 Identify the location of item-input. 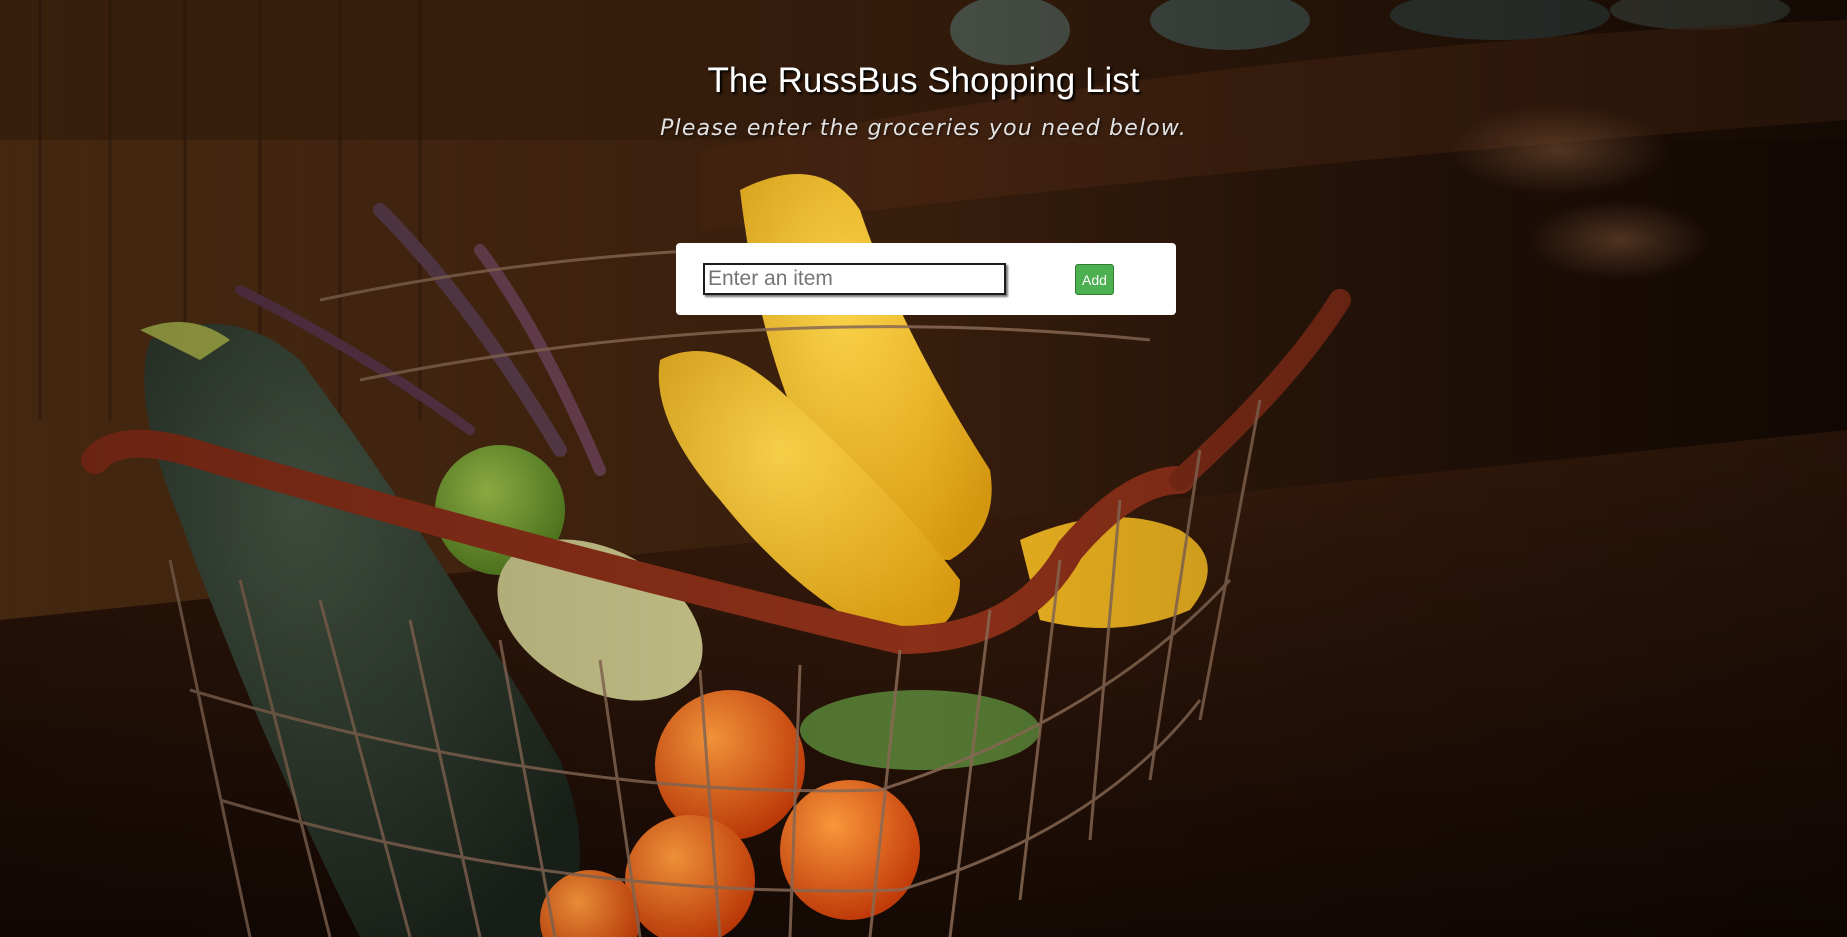
(854, 279).